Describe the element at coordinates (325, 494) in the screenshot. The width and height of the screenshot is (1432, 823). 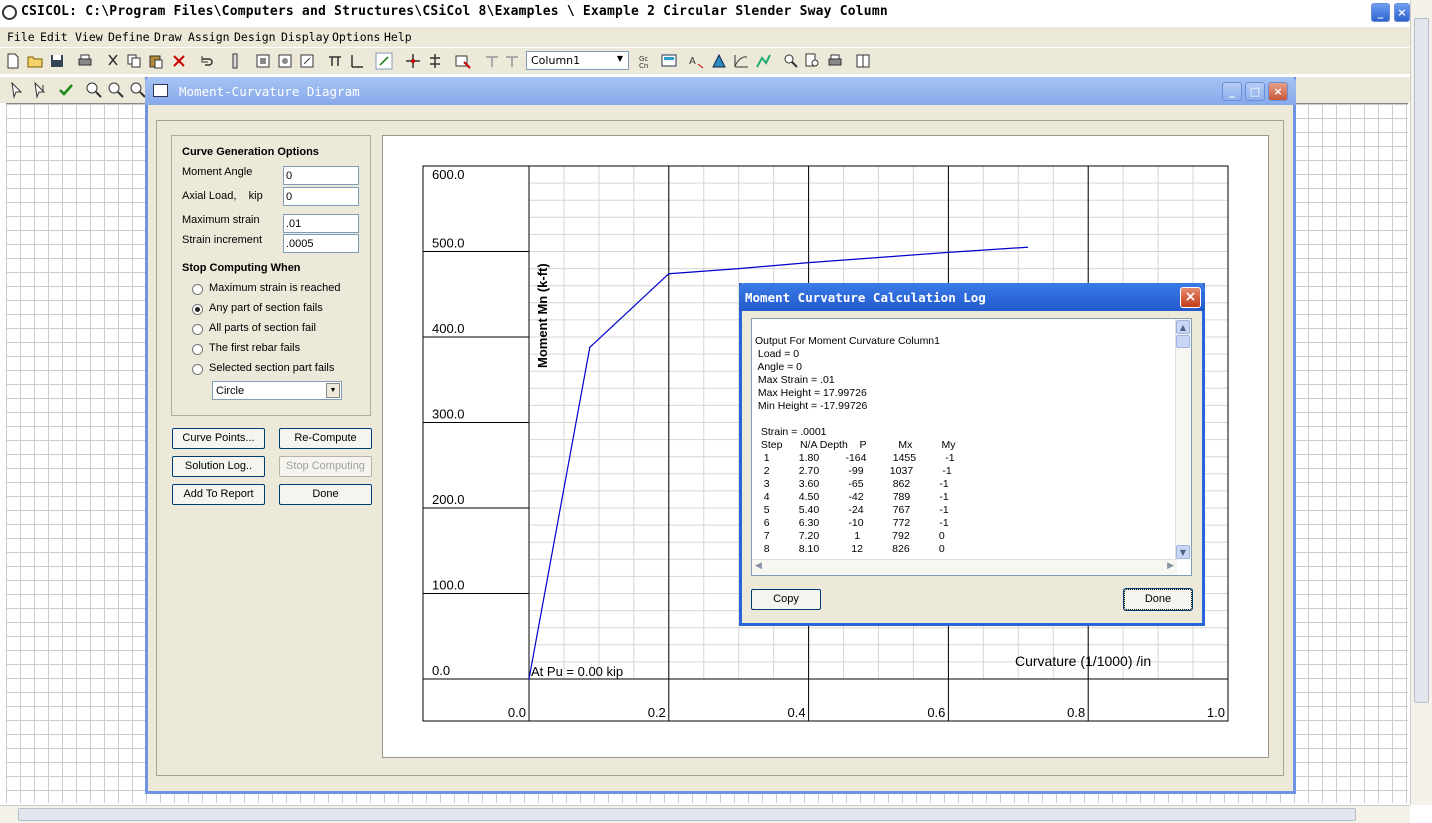
I see `done-button: Done` at that location.